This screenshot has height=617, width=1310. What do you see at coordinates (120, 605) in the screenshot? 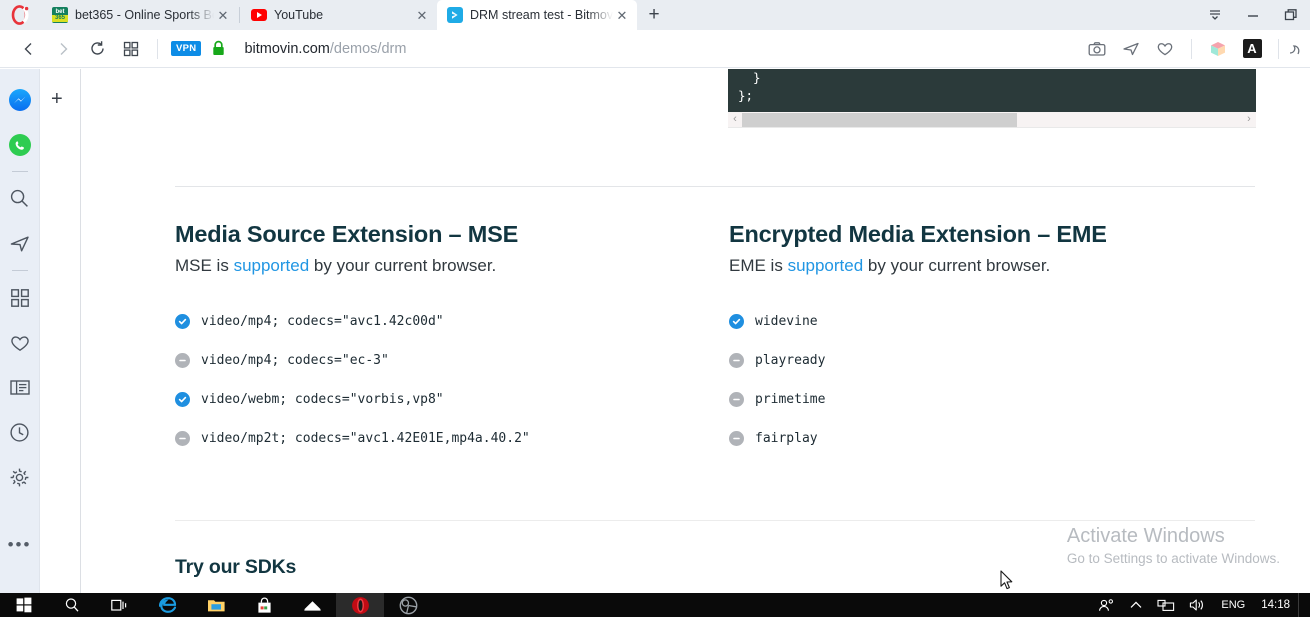
I see `task-view-icon` at bounding box center [120, 605].